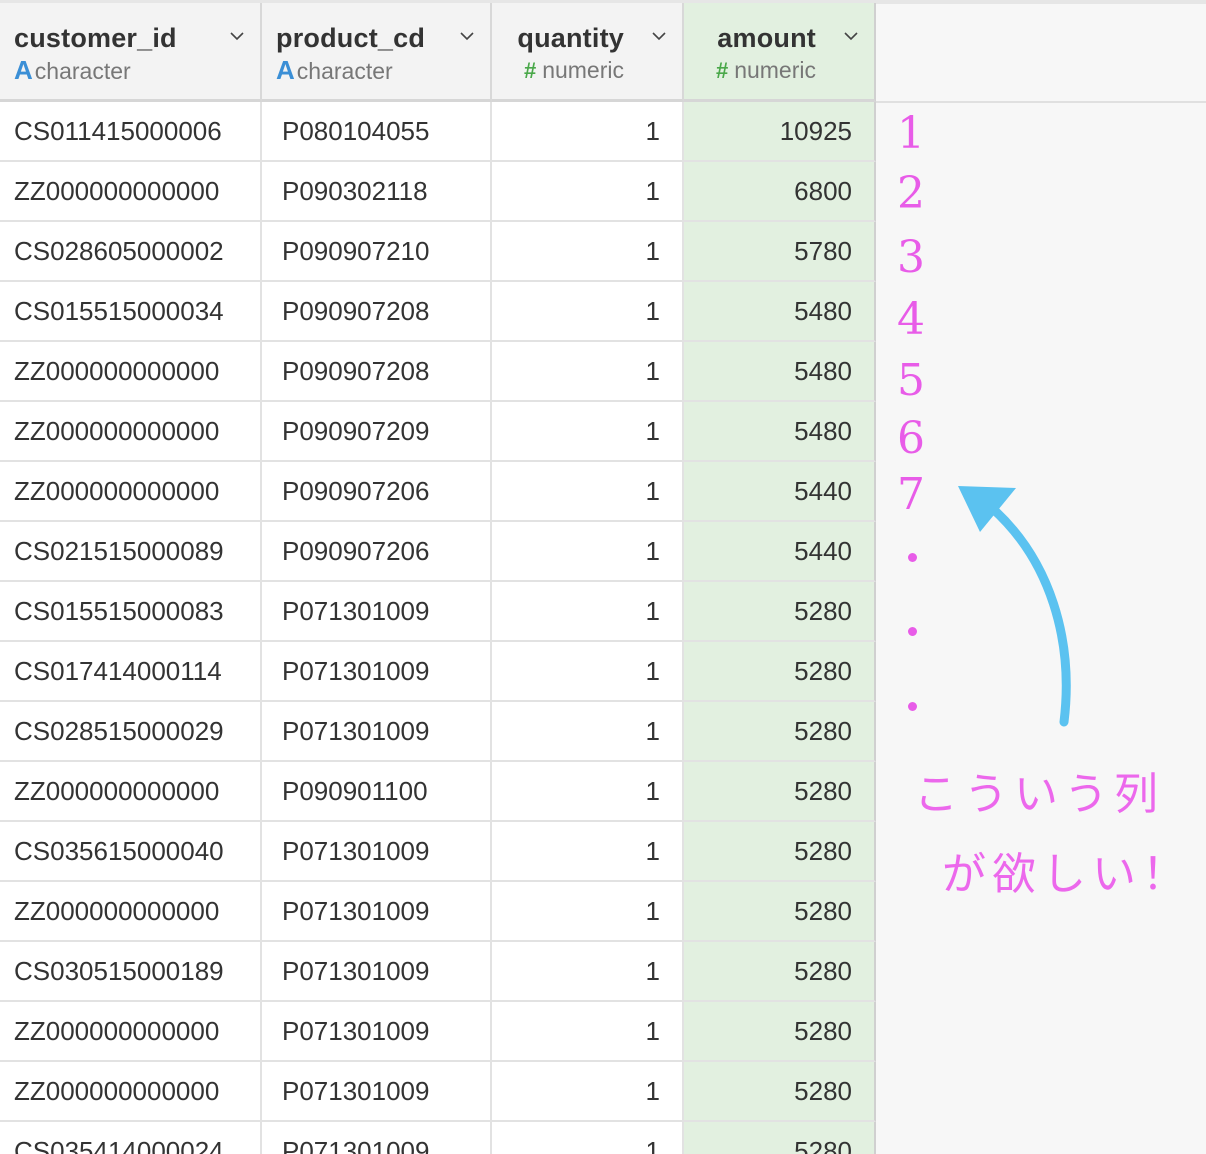 This screenshot has width=1206, height=1154. What do you see at coordinates (82, 71) in the screenshot?
I see `column-type-label: character` at bounding box center [82, 71].